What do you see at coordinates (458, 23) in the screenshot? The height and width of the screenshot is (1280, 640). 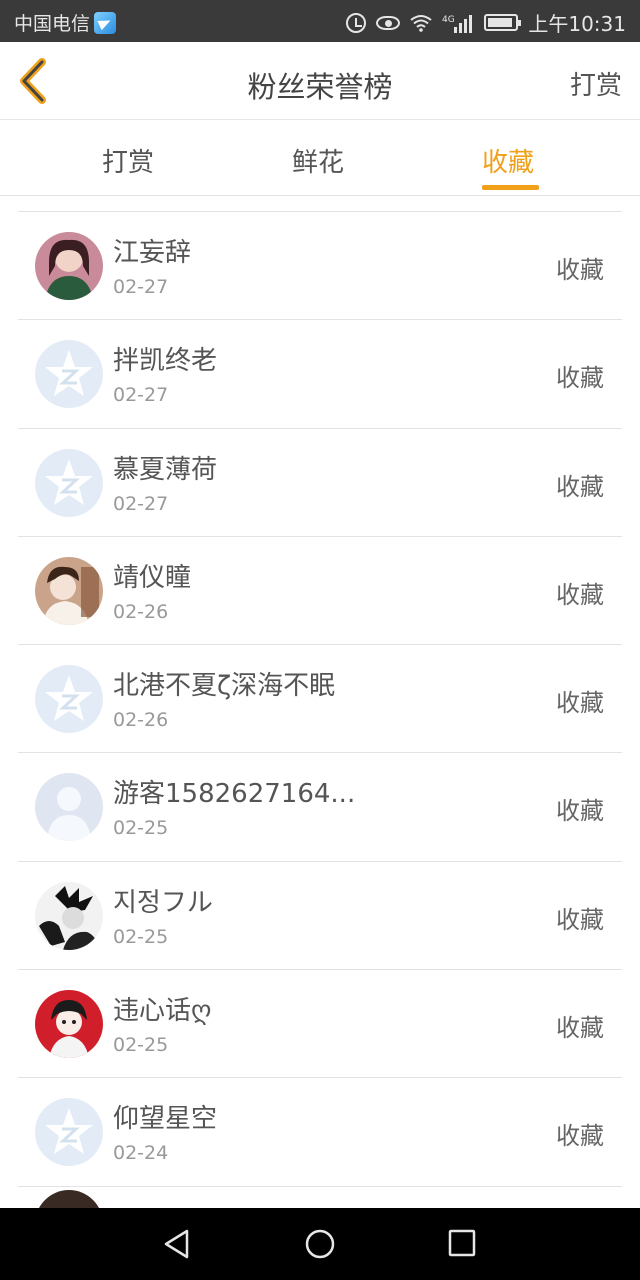 I see `cellular-signal-icon: 4G` at bounding box center [458, 23].